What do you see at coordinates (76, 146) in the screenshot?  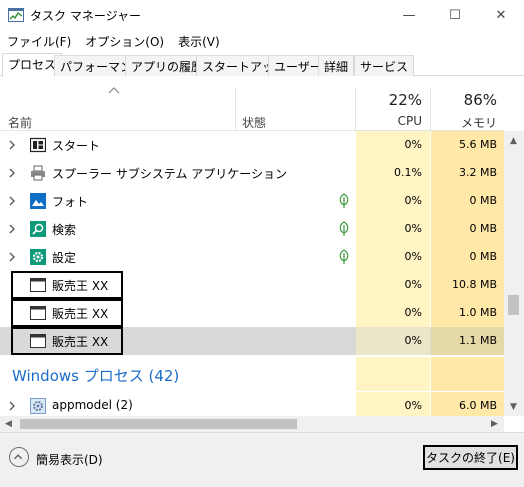 I see `process-name: スタート` at bounding box center [76, 146].